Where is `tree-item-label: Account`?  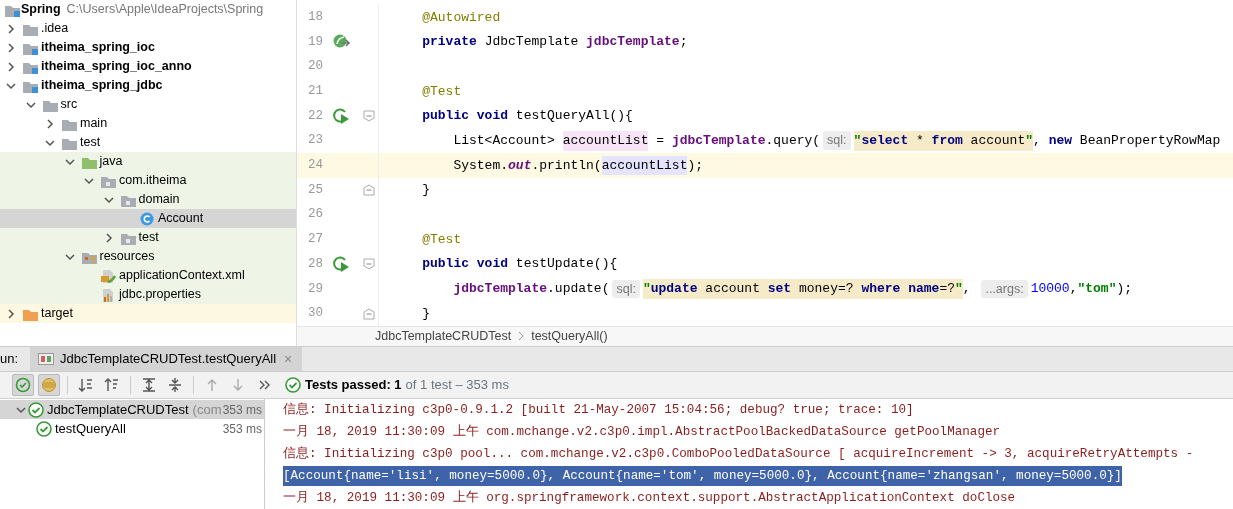
tree-item-label: Account is located at coordinates (181, 218).